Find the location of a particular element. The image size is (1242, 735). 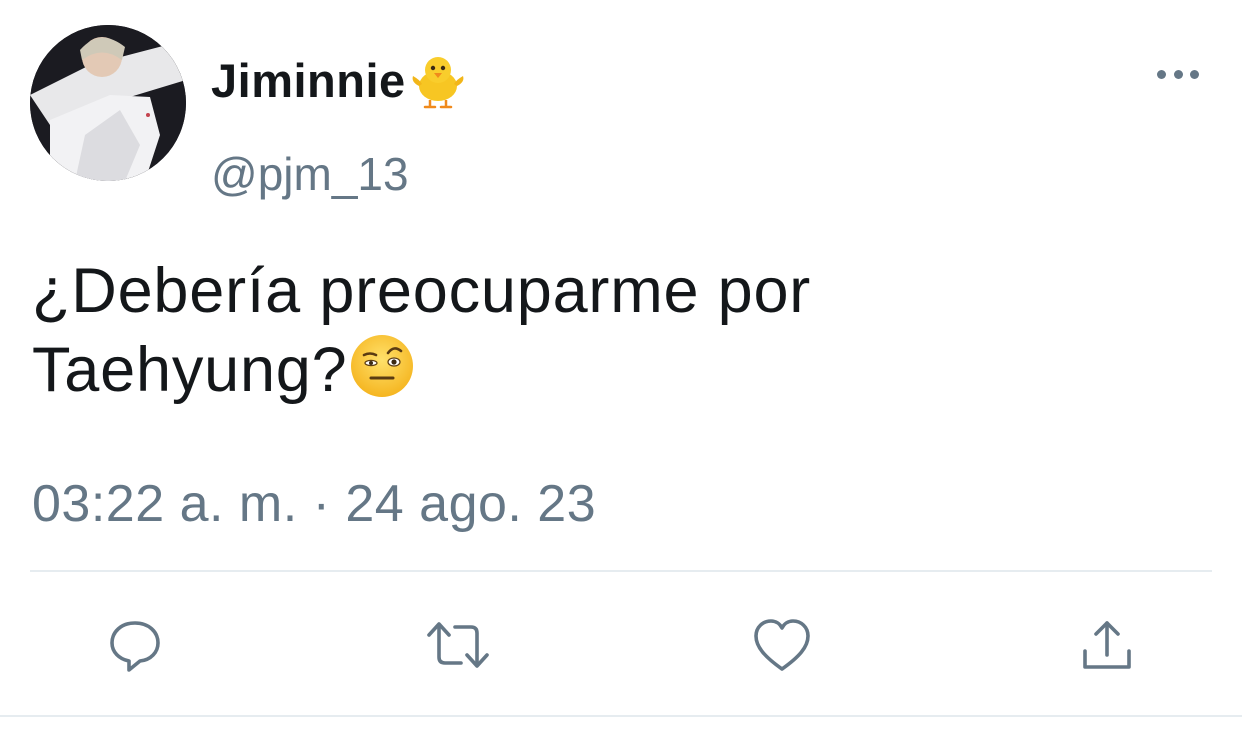

retweet-icon is located at coordinates (458, 645).